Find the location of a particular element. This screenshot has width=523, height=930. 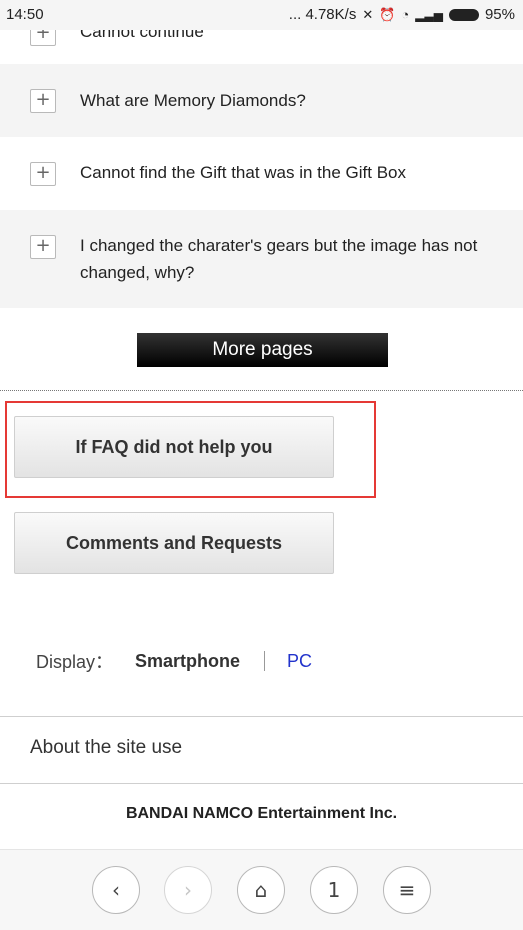

browser-nav-bar: ‹ › ⌂ 1 ≡ is located at coordinates (261, 889).